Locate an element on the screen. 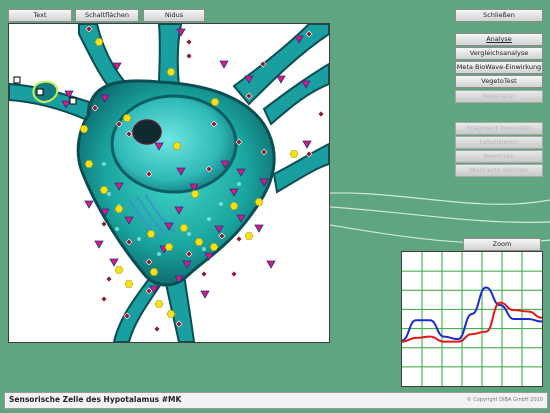 Image resolution: width=550 pixels, height=413 pixels. delete-marked-button: Markierte löschen is located at coordinates (499, 170).